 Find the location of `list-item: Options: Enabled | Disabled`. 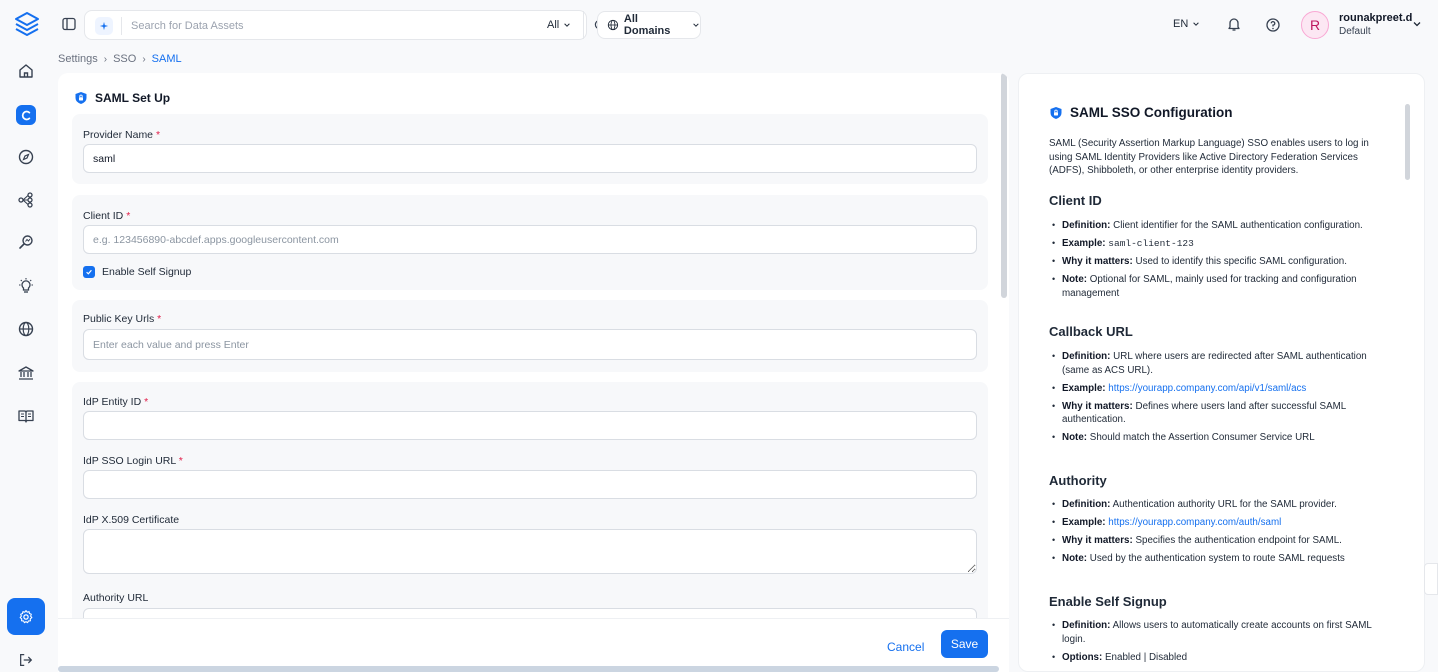

list-item: Options: Enabled | Disabled is located at coordinates (1219, 658).